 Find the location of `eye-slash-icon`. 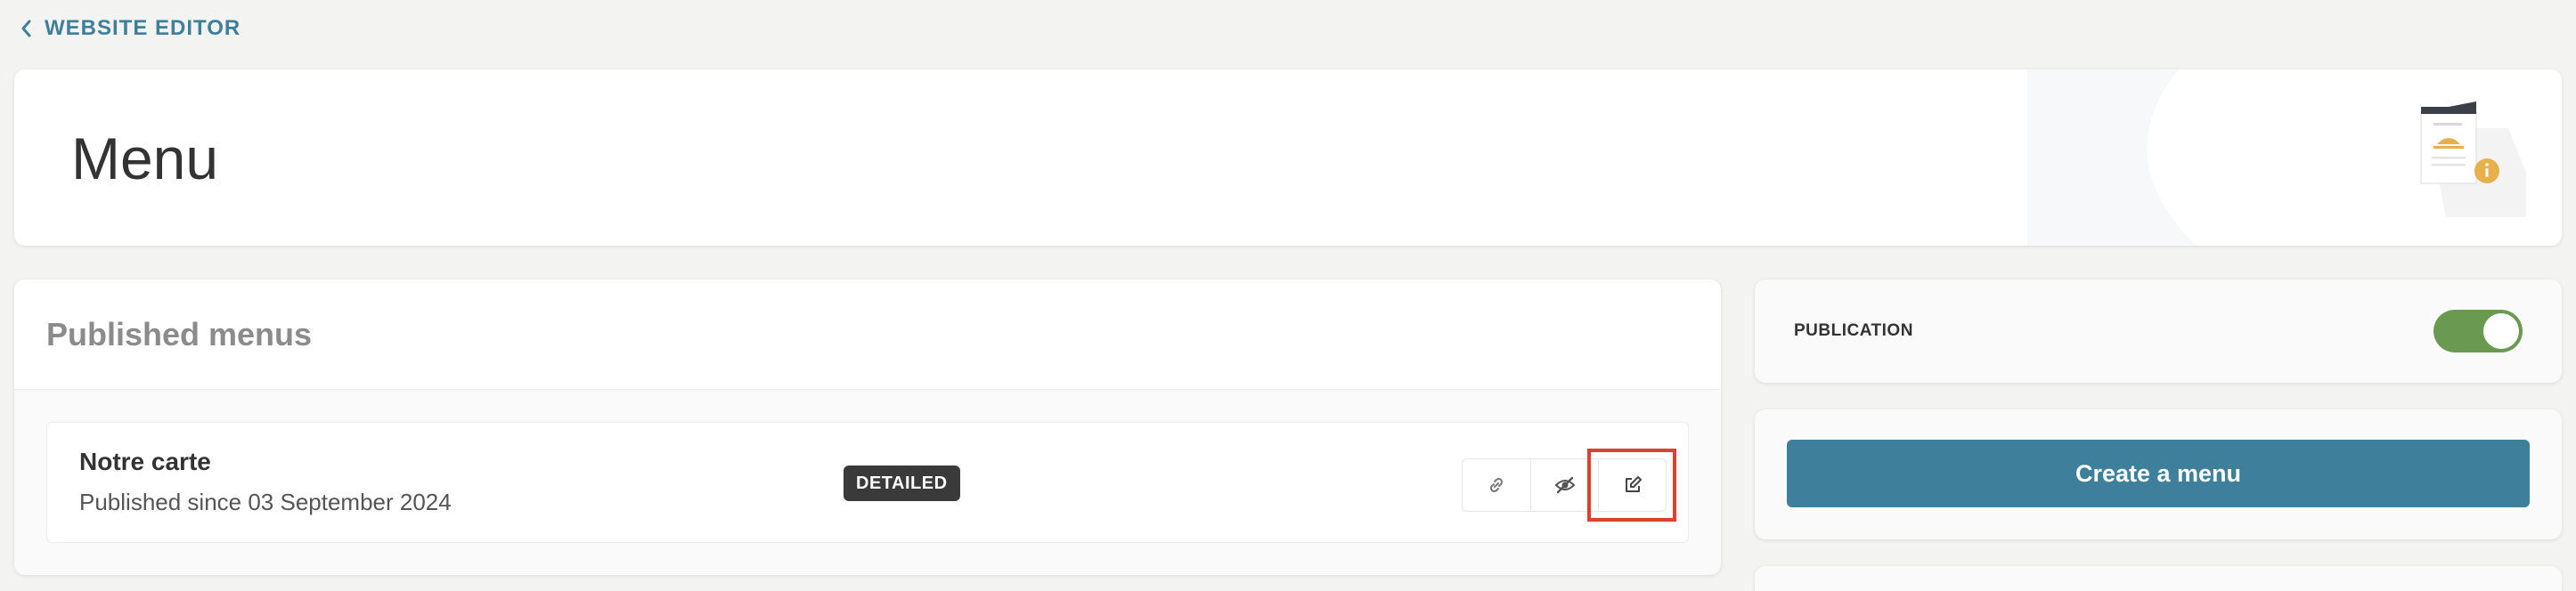

eye-slash-icon is located at coordinates (1565, 485).